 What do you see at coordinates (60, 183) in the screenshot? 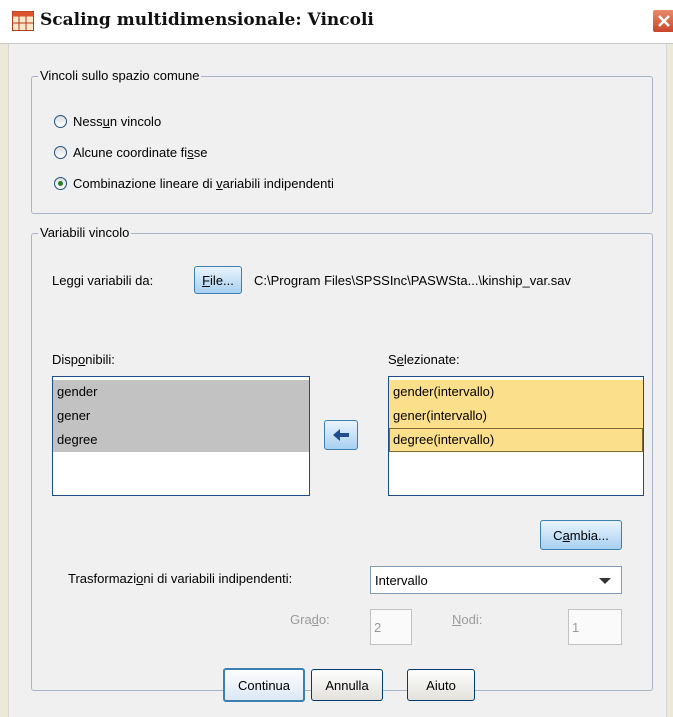
I see `radio-button-checked` at bounding box center [60, 183].